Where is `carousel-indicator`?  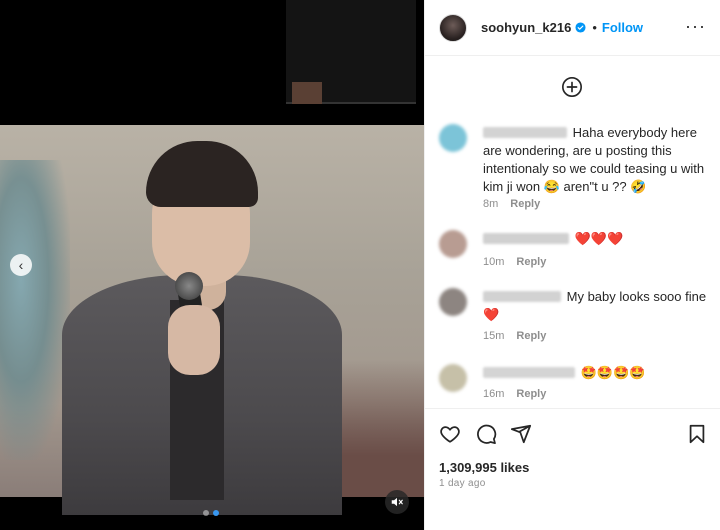 carousel-indicator is located at coordinates (211, 513).